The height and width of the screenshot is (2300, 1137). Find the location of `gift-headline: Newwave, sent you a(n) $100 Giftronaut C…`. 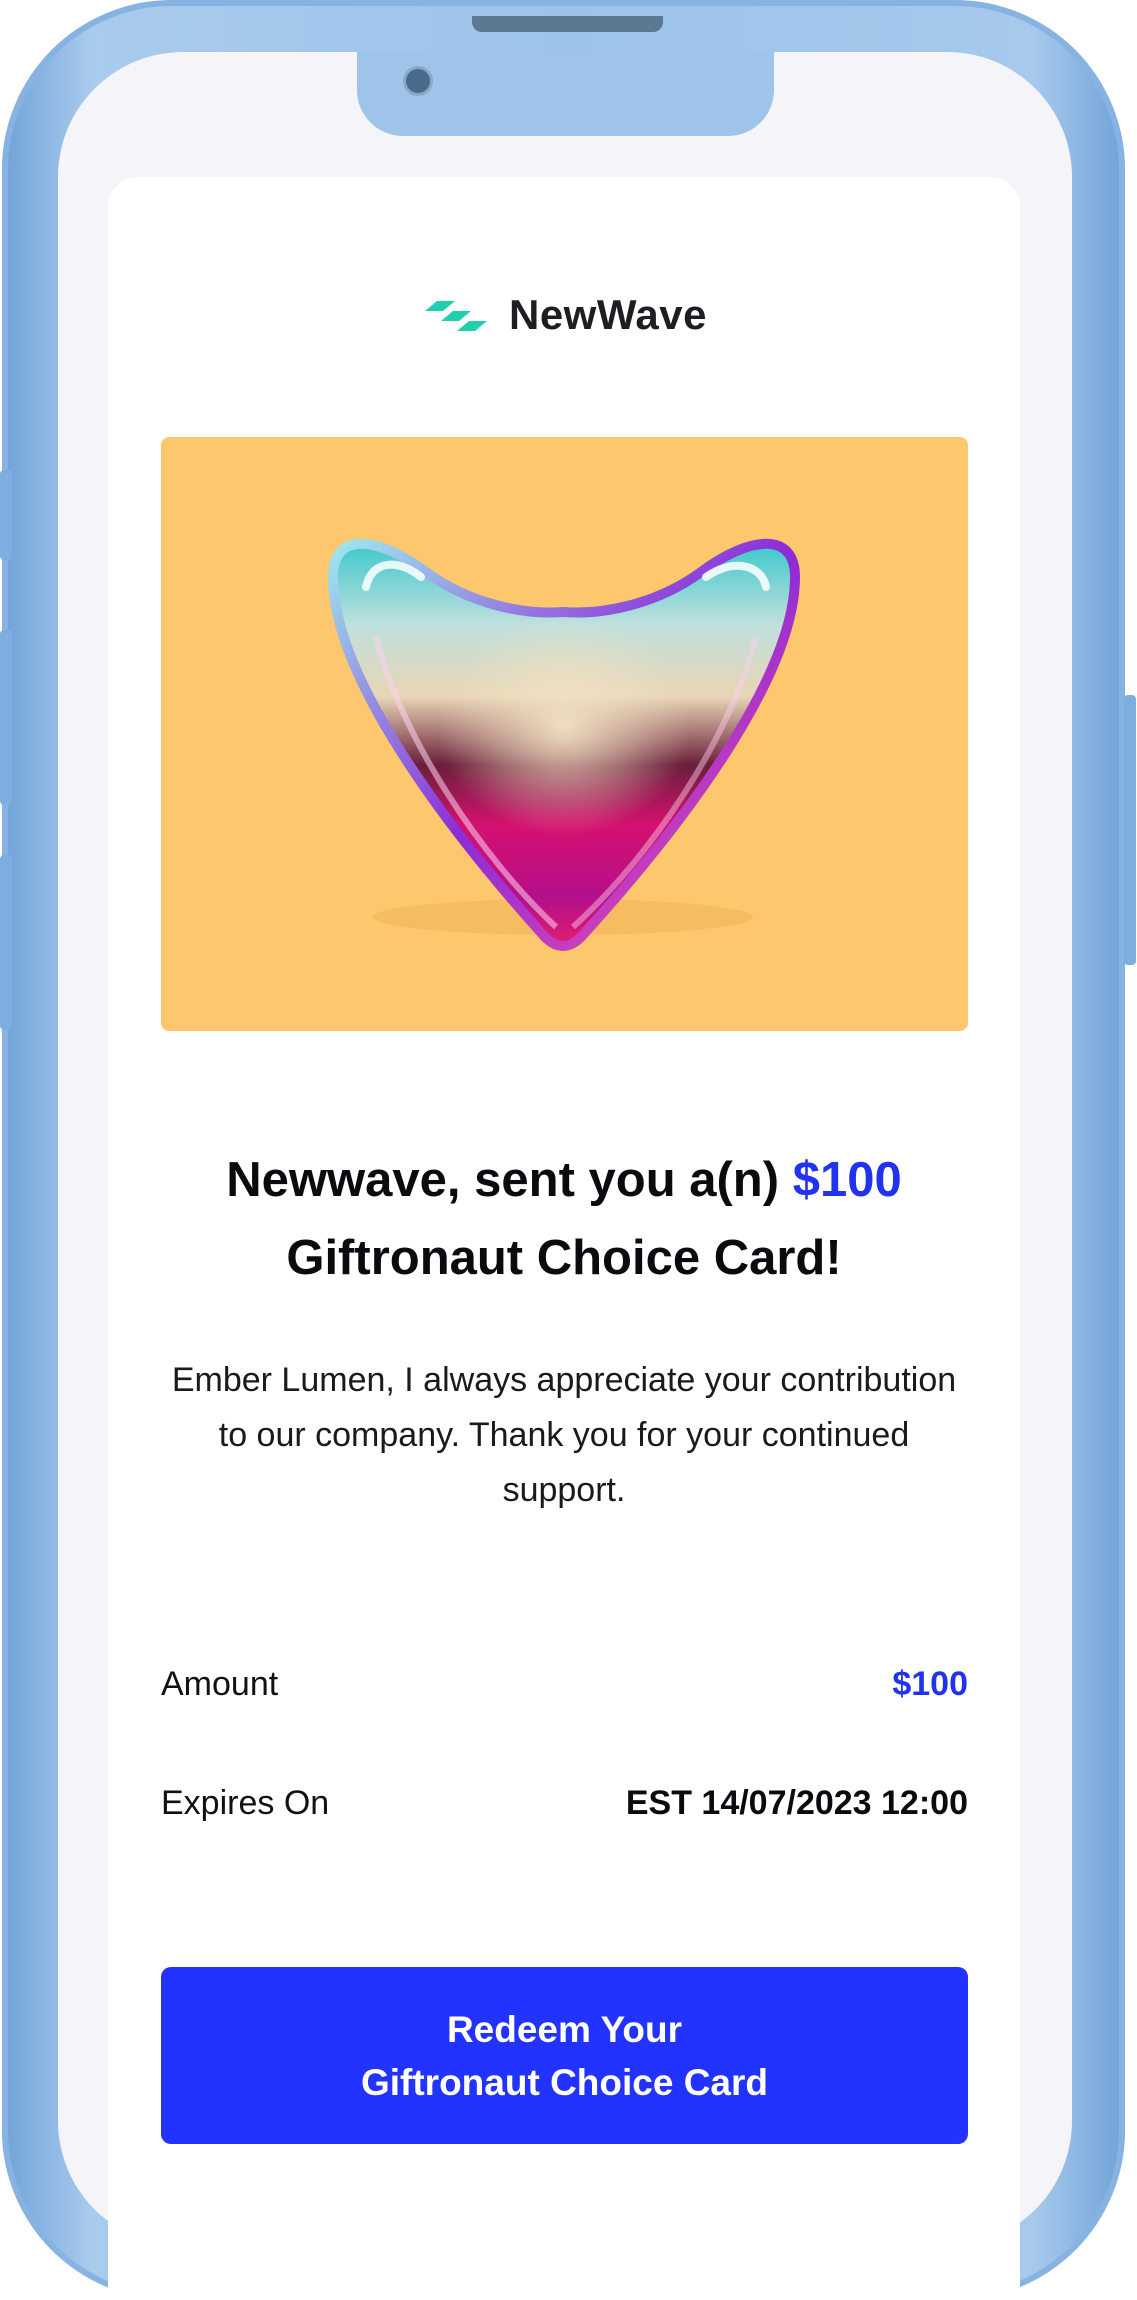

gift-headline: Newwave, sent you a(n) $100 Giftronaut C… is located at coordinates (564, 1219).